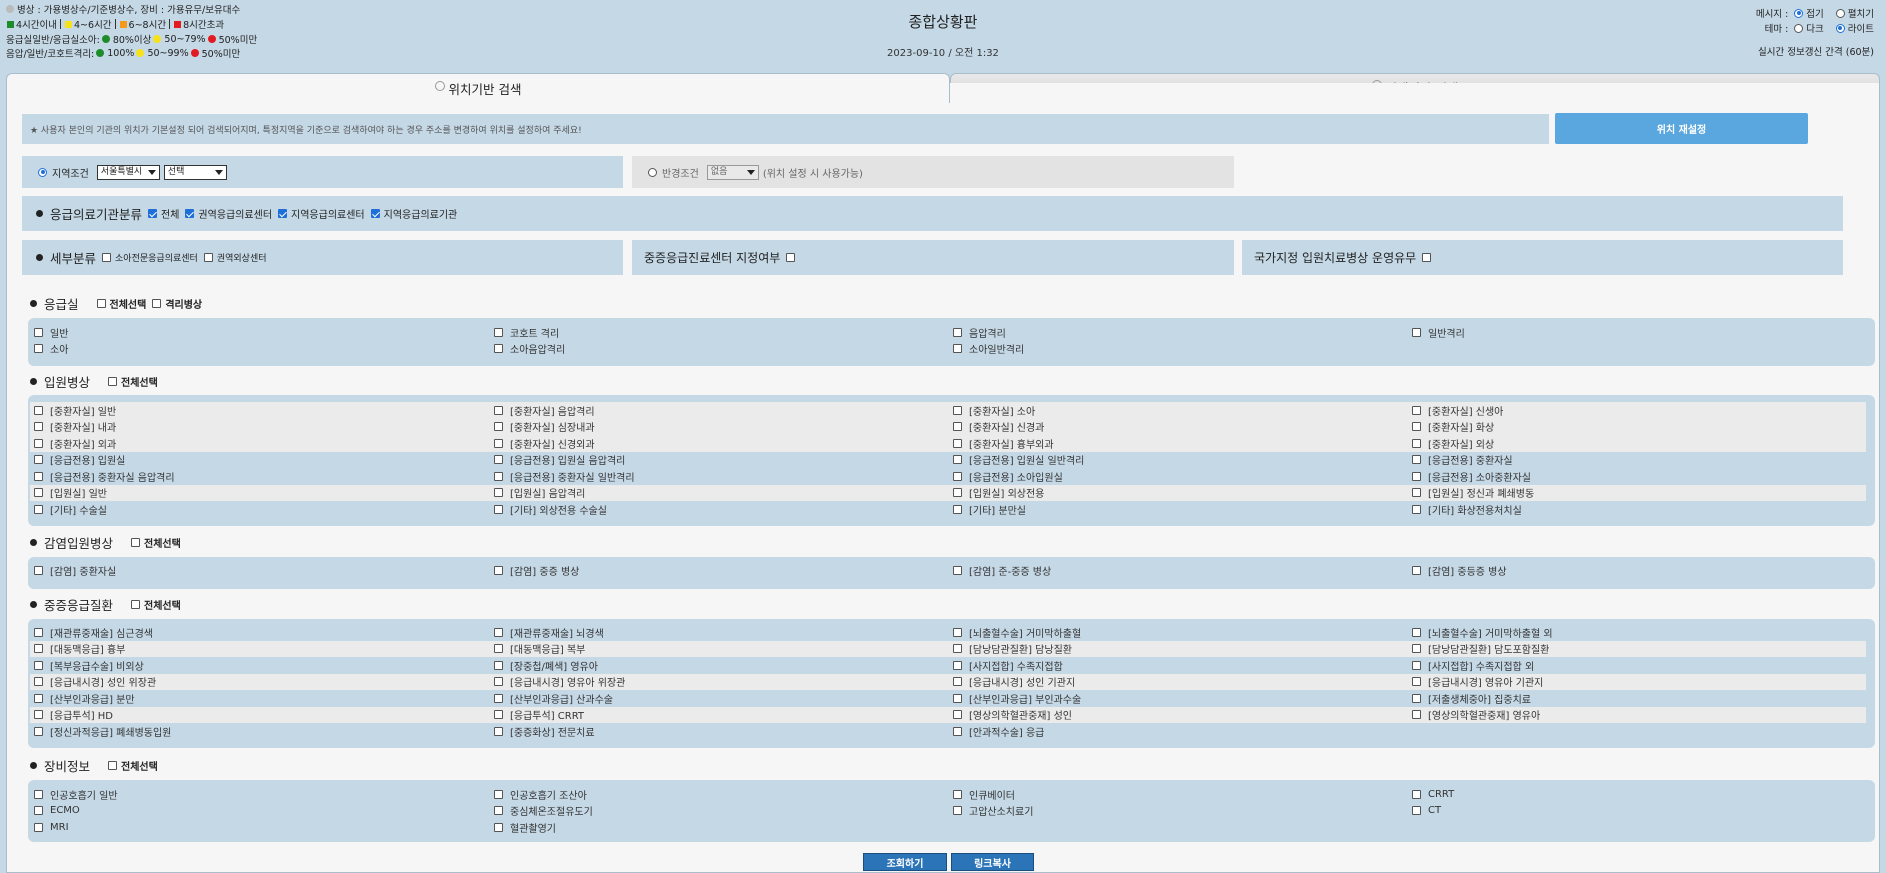 The height and width of the screenshot is (873, 1886). Describe the element at coordinates (1010, 570) in the screenshot. I see `infection-option-label: [감염] 준-중증 병상` at that location.